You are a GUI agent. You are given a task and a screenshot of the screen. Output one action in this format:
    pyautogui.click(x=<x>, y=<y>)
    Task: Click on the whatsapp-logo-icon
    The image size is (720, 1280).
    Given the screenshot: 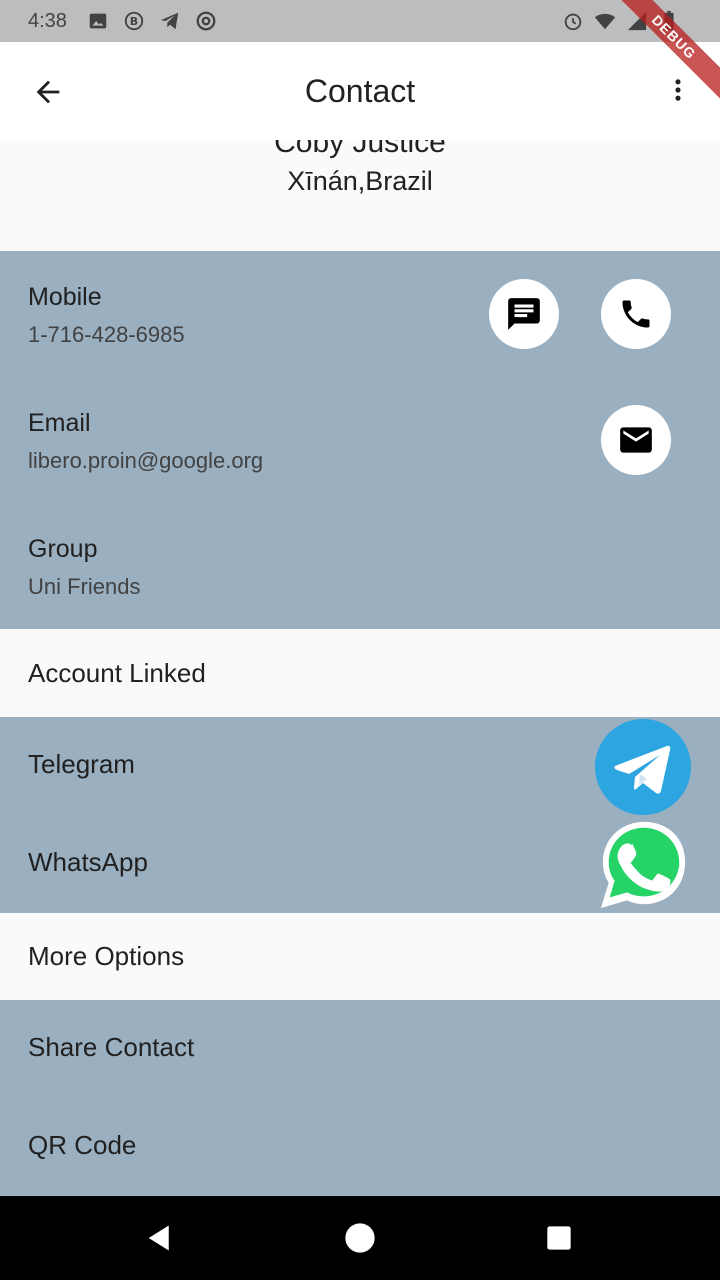 What is the action you would take?
    pyautogui.click(x=643, y=865)
    